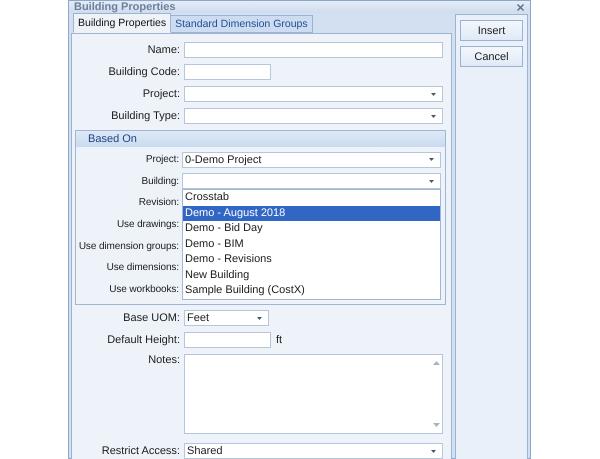 The image size is (600, 459). What do you see at coordinates (122, 23) in the screenshot?
I see `tab: Building Properties` at bounding box center [122, 23].